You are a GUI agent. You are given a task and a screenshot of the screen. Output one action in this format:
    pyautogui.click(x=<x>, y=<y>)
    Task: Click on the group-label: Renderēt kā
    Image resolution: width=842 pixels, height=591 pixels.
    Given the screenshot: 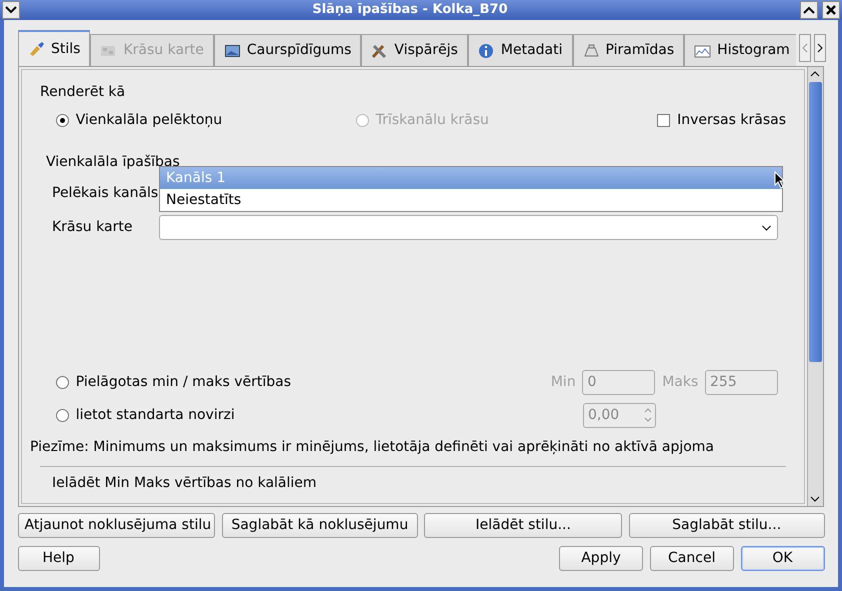 What is the action you would take?
    pyautogui.click(x=83, y=92)
    